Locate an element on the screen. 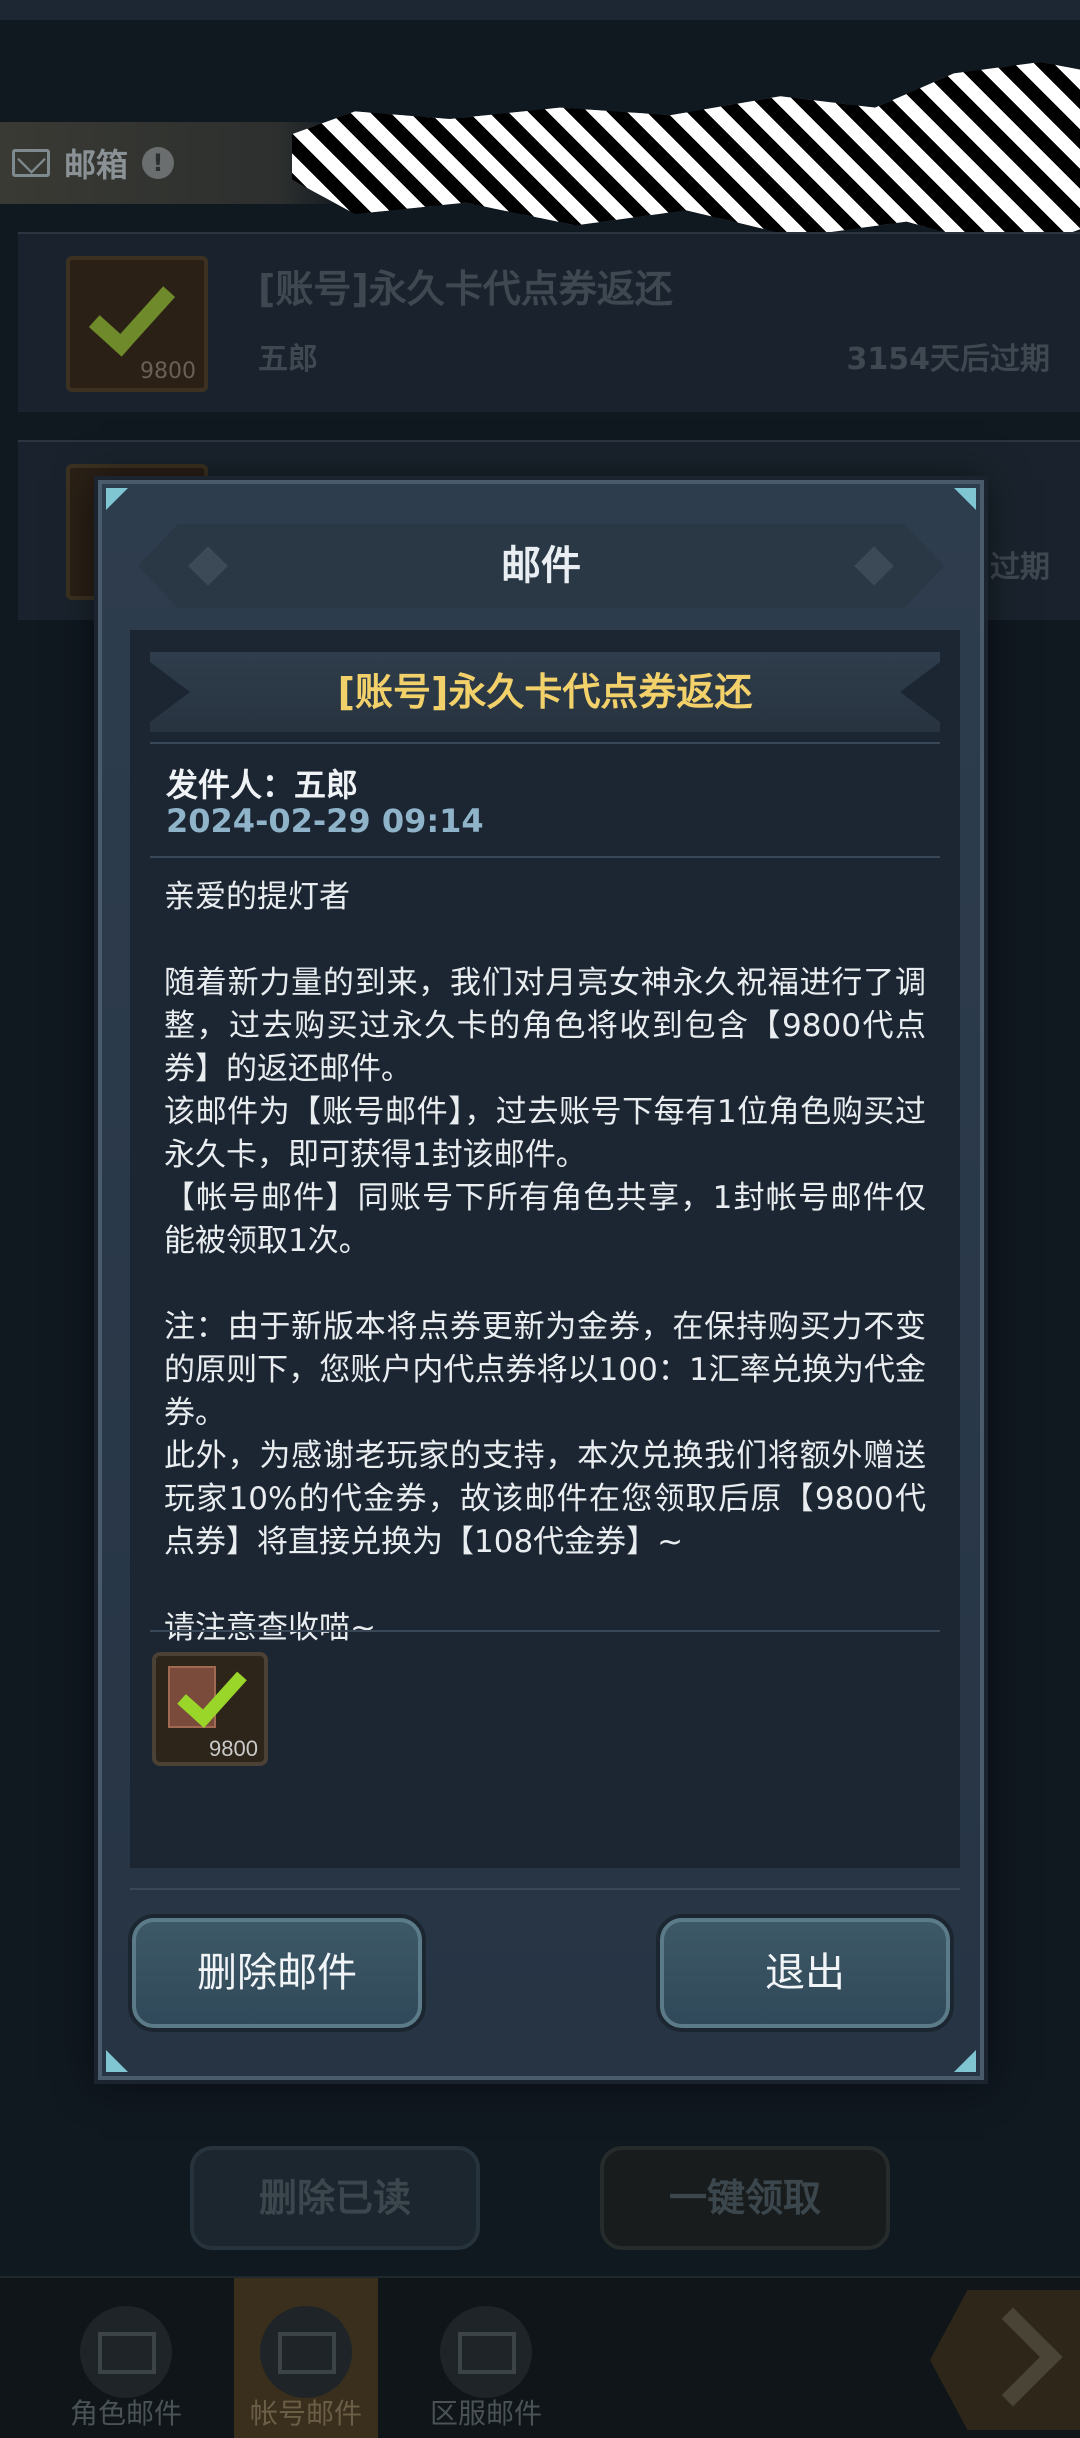  redaction-scribble is located at coordinates (686, 157).